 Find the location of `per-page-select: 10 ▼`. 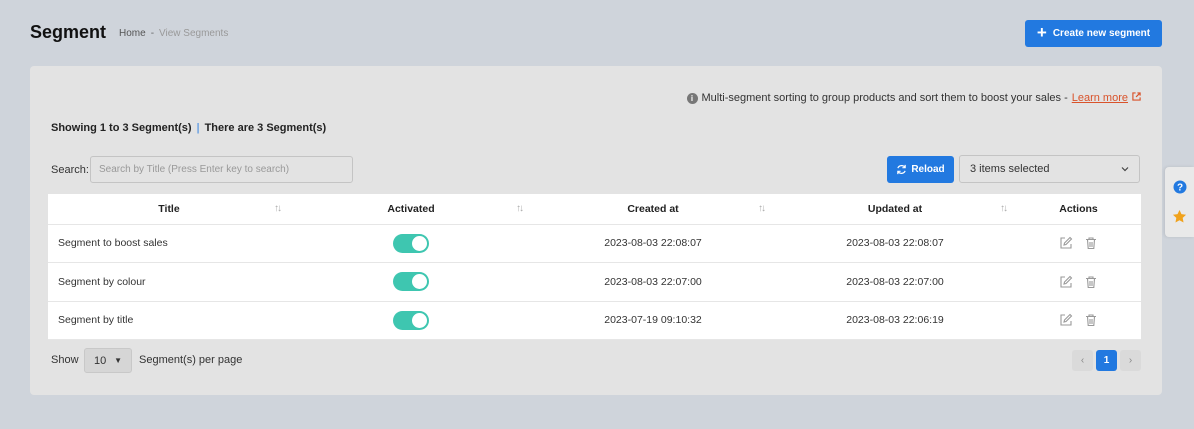

per-page-select: 10 ▼ is located at coordinates (108, 360).